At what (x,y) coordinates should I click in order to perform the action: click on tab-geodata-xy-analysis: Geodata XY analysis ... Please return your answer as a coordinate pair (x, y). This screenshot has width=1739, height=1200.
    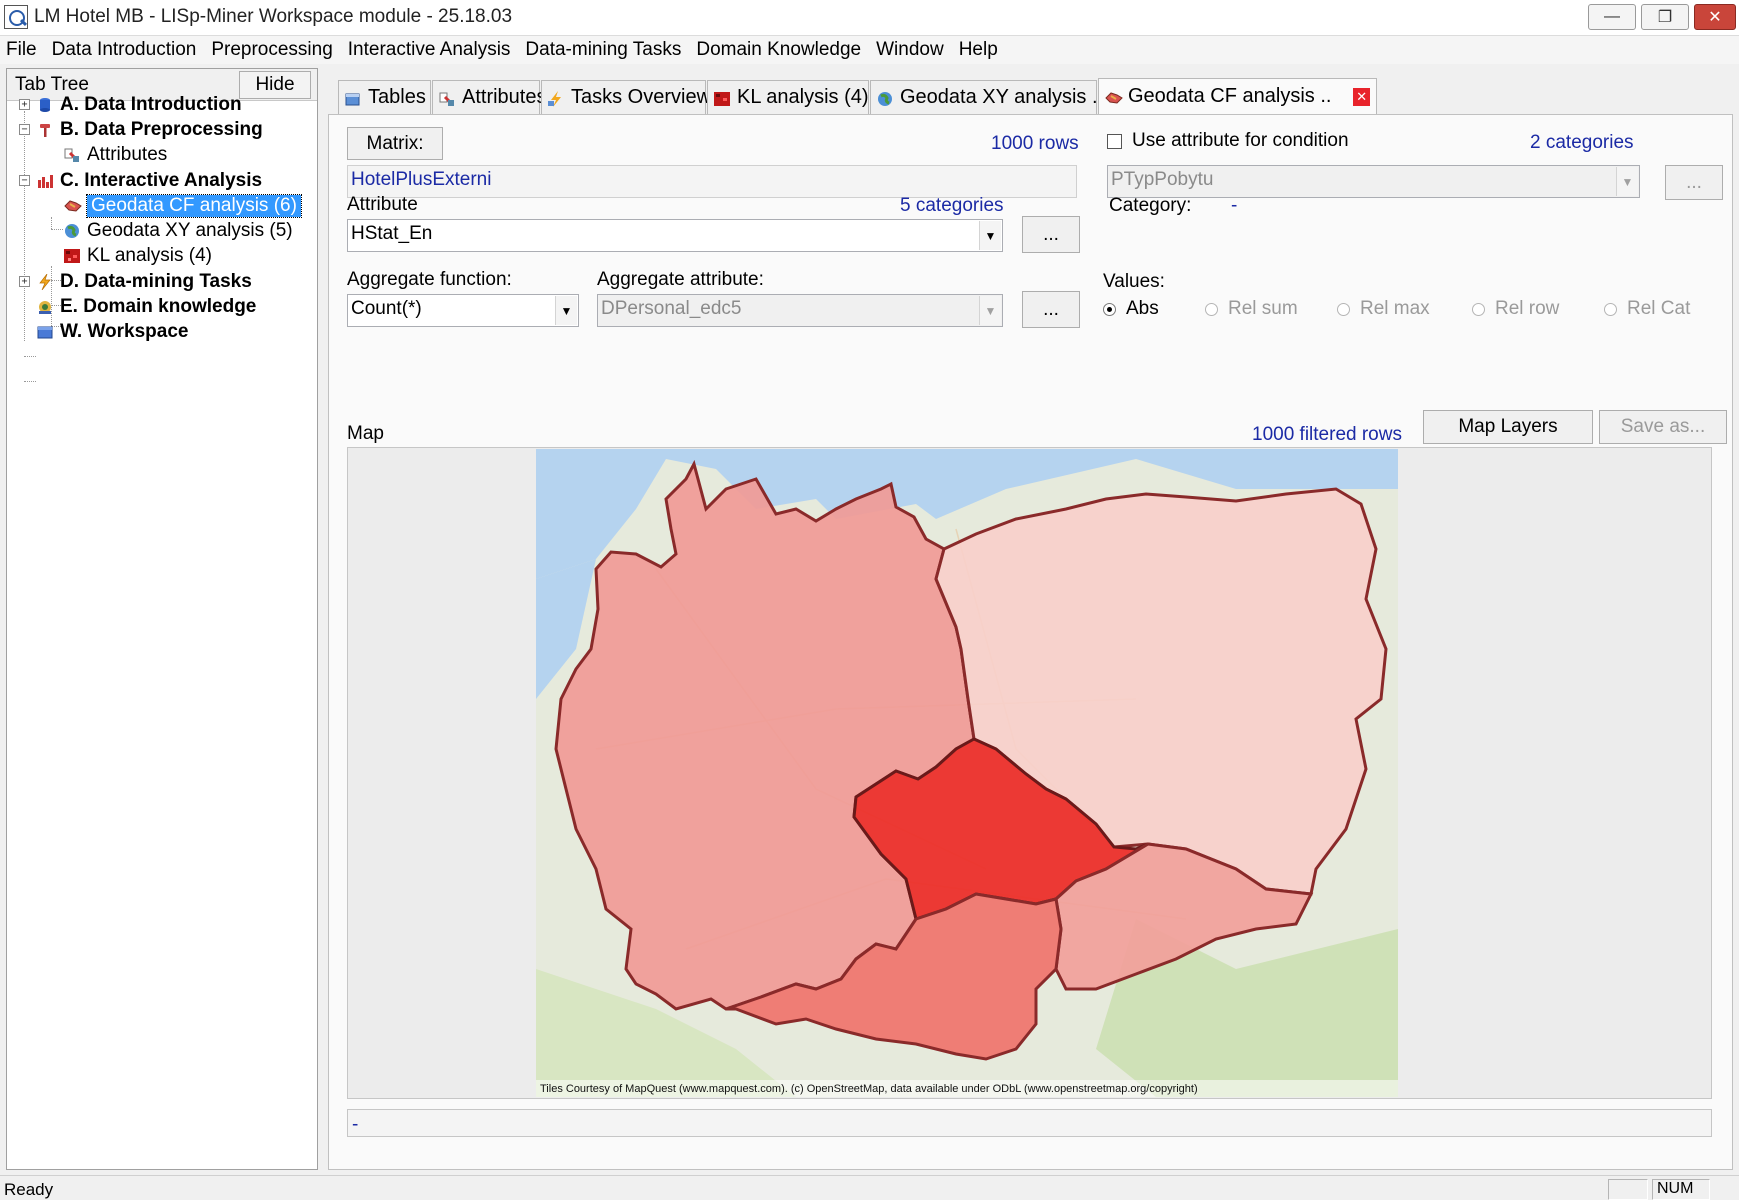
    Looking at the image, I should click on (986, 97).